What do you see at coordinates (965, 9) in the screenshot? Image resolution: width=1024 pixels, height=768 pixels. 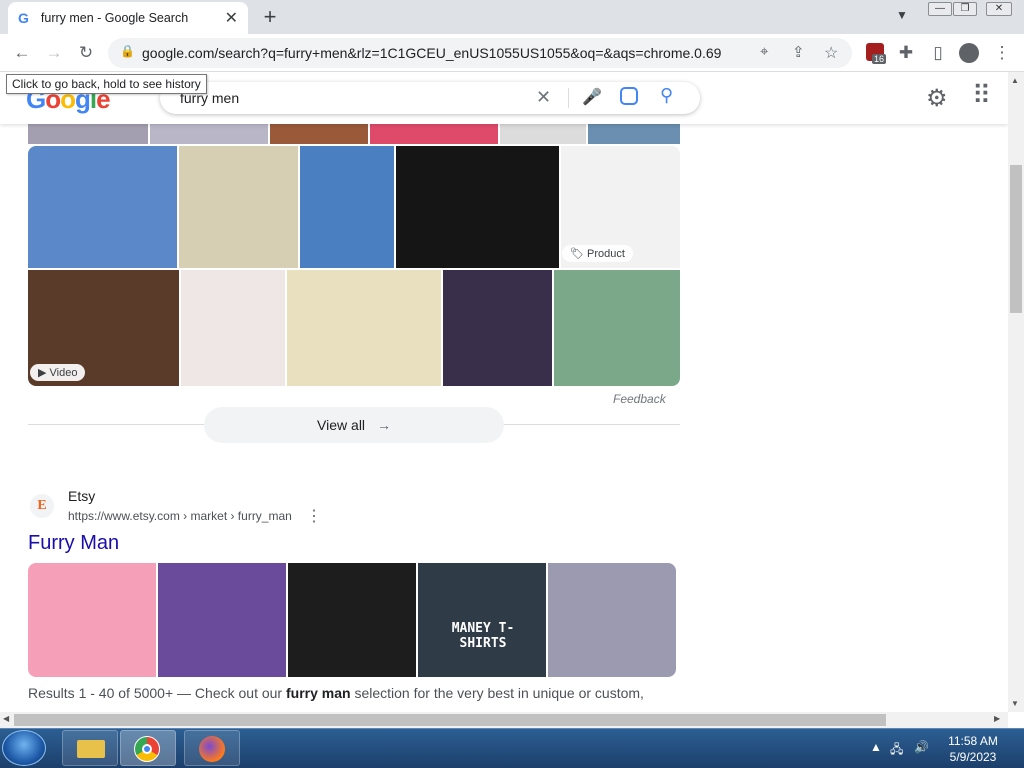 I see `restore-button: ❐` at bounding box center [965, 9].